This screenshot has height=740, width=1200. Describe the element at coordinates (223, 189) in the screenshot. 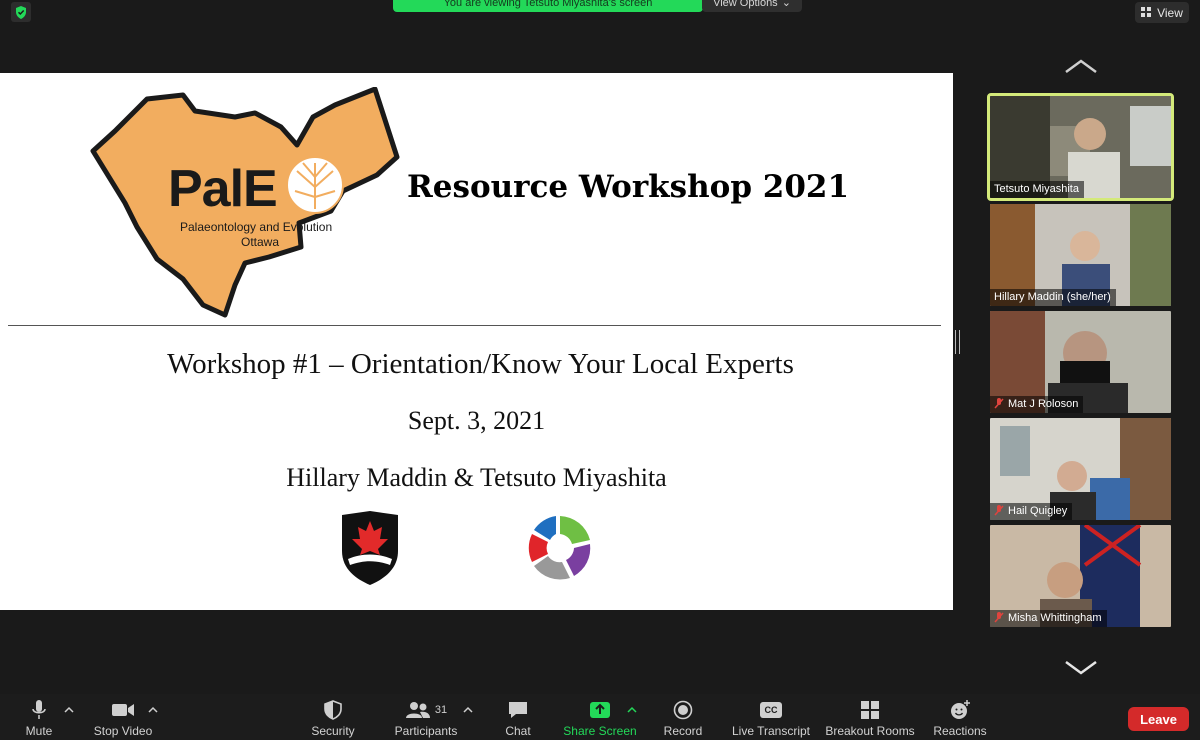

I see `logo-wordmark: PalE` at that location.